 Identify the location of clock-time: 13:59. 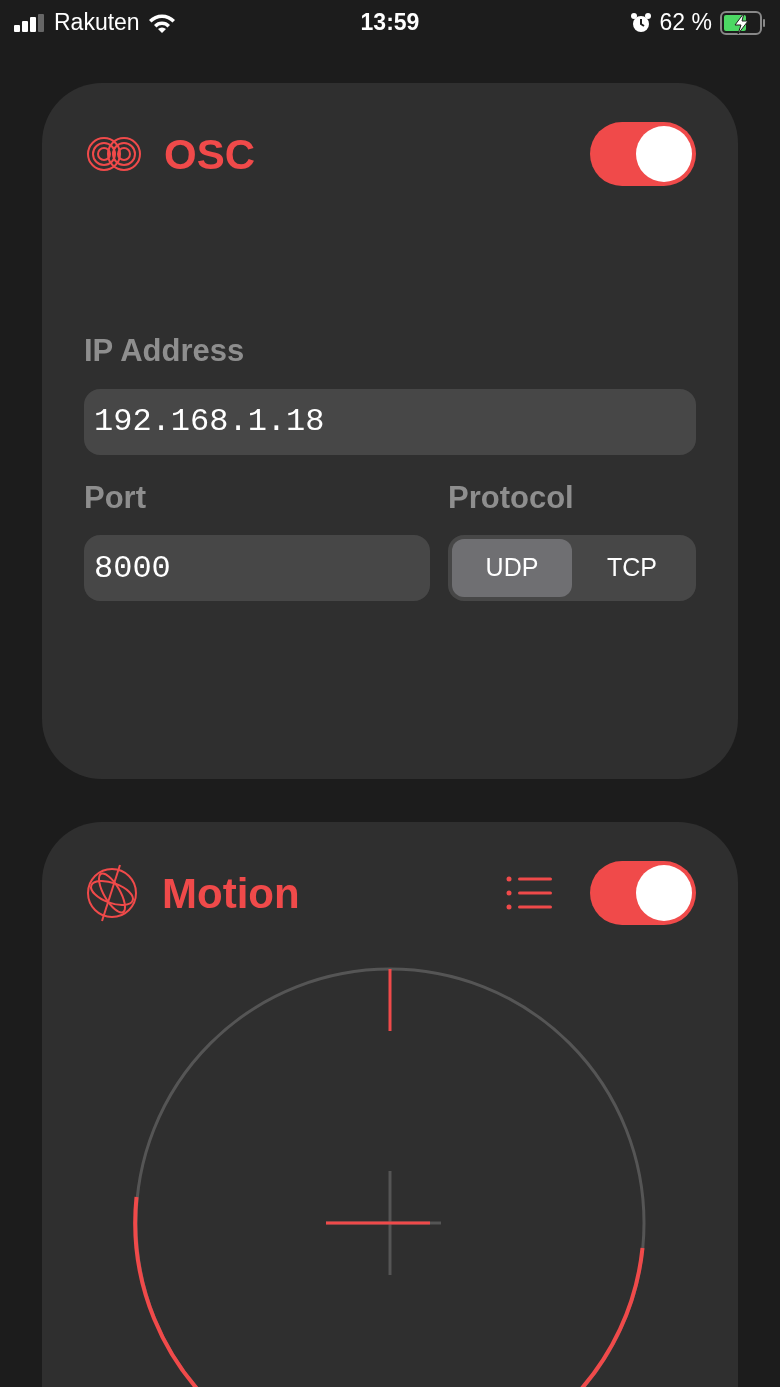
(390, 22).